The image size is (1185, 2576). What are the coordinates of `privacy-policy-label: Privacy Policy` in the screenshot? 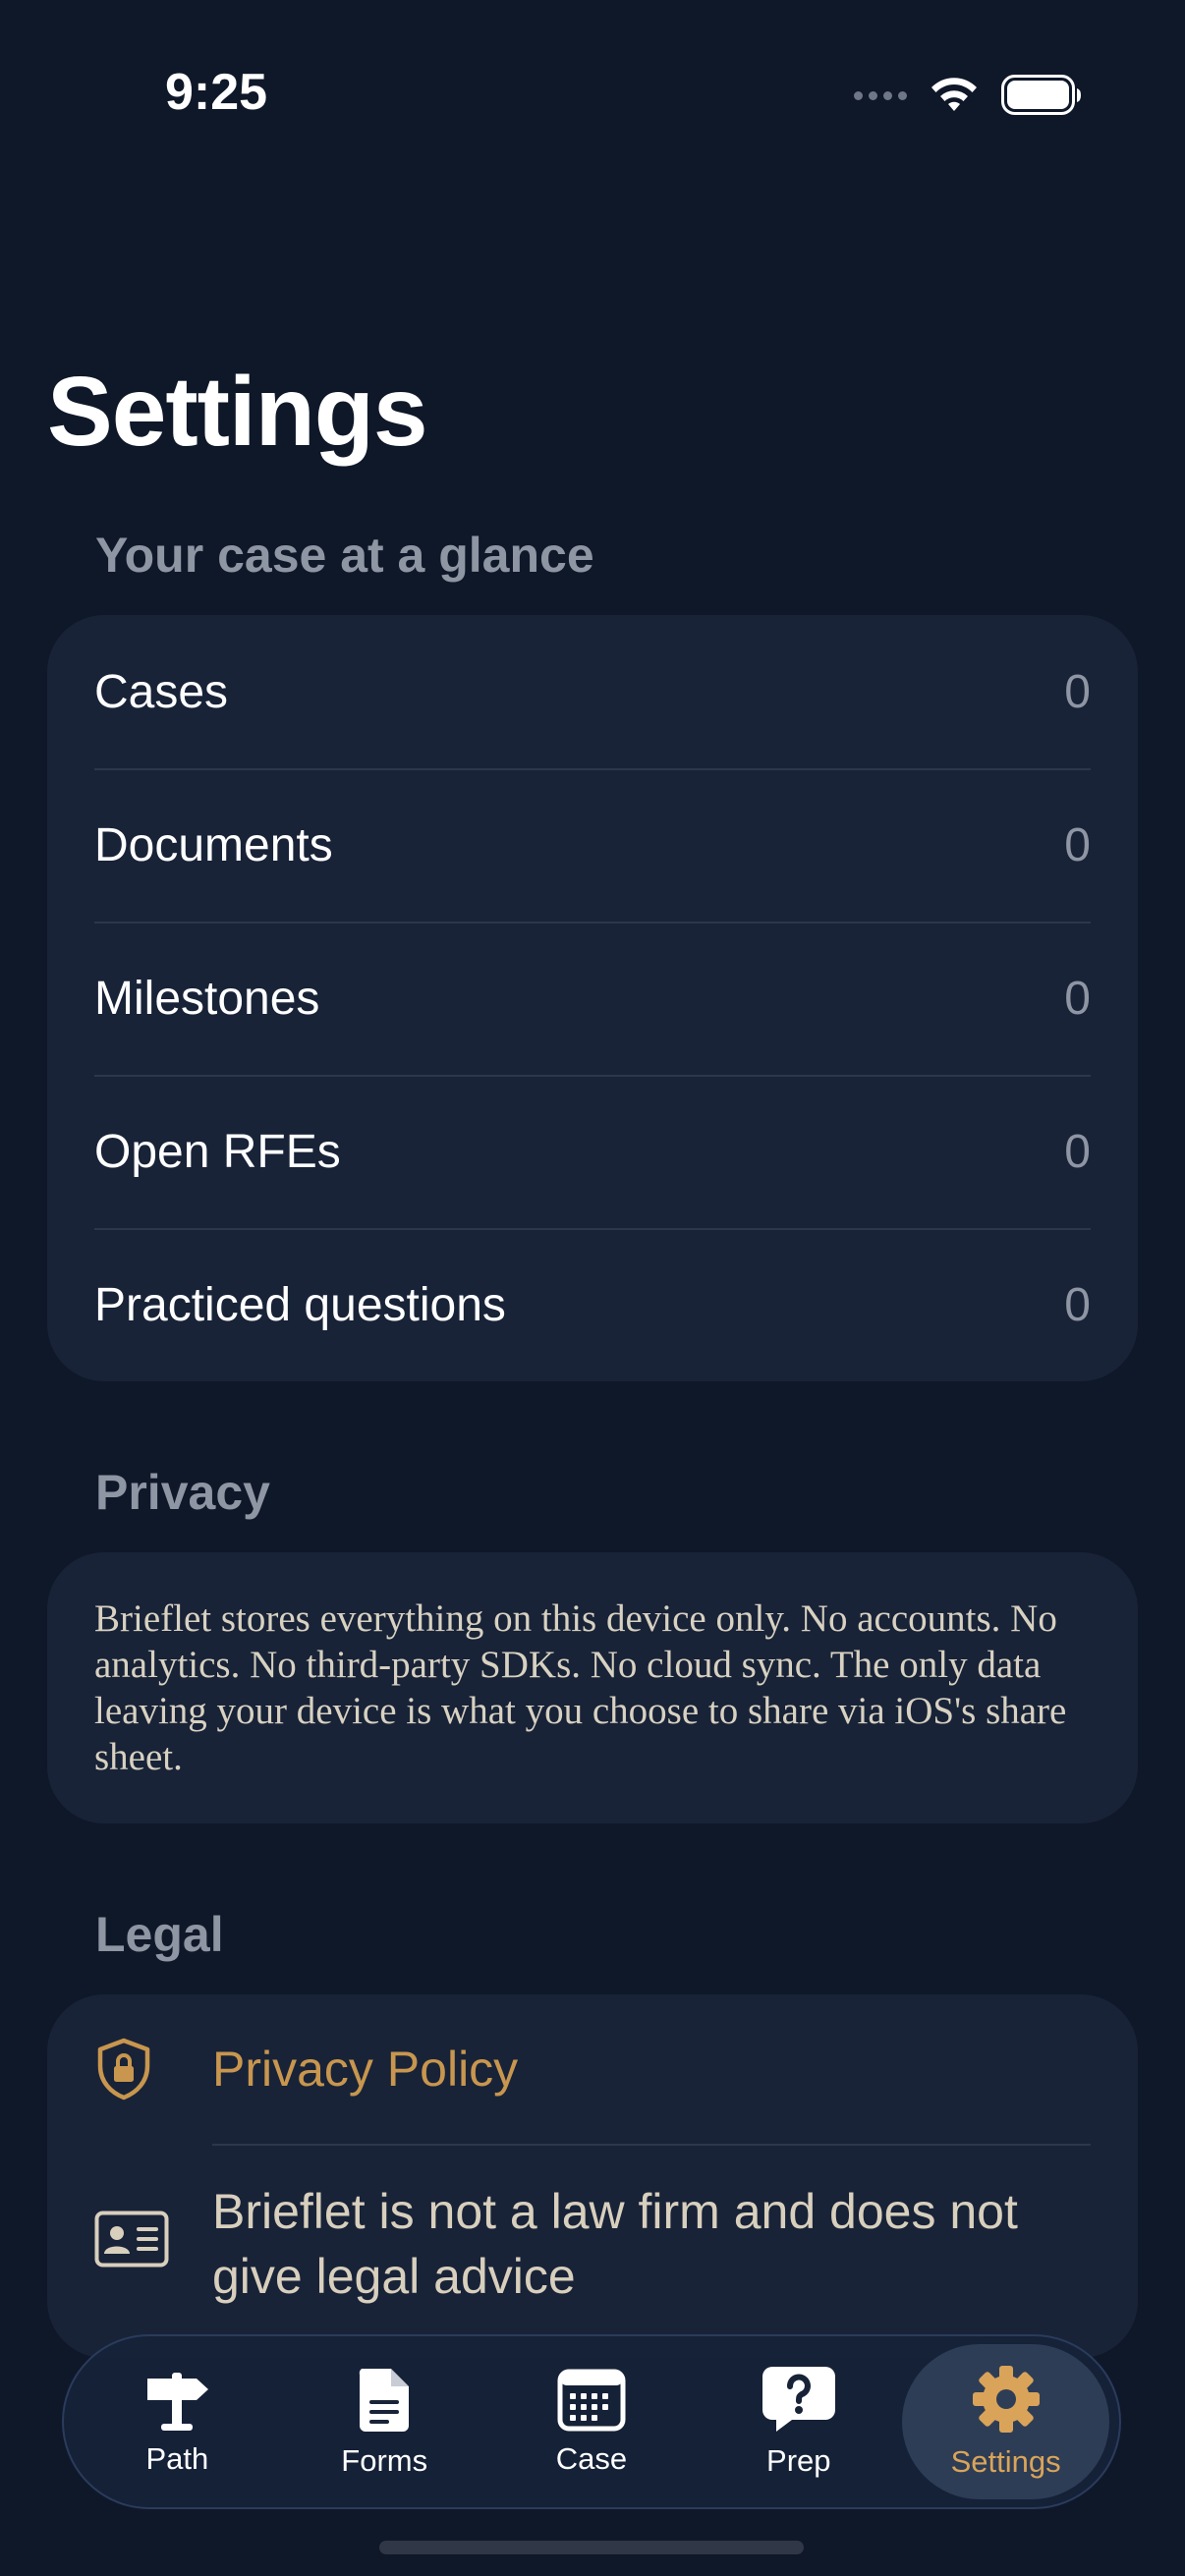 It's located at (366, 2069).